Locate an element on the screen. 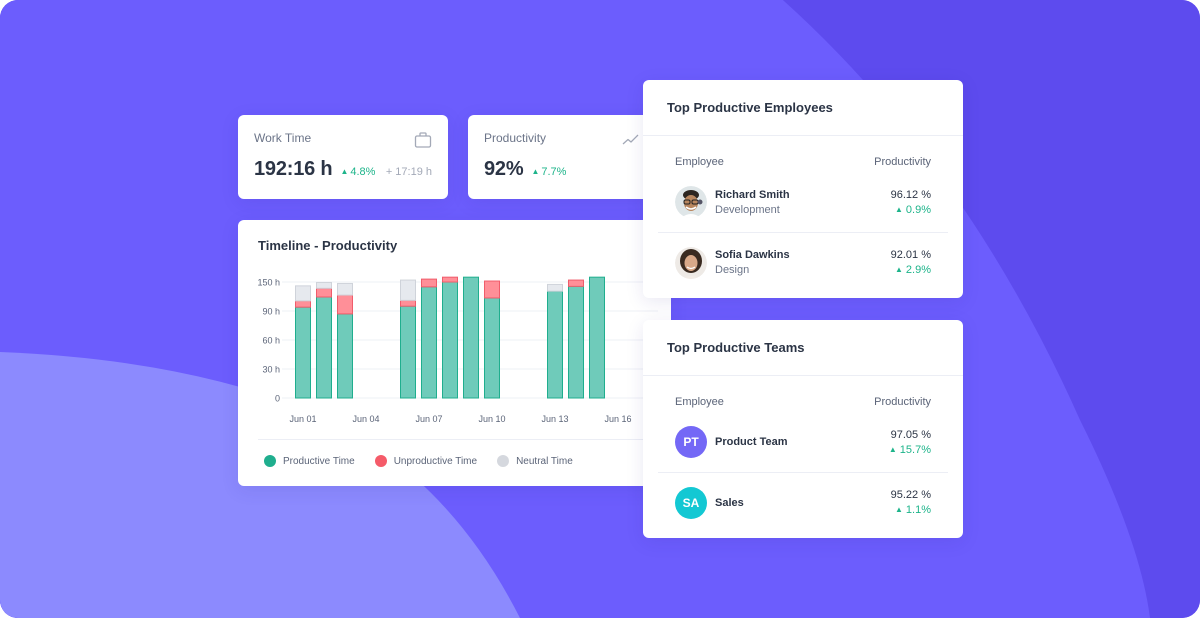 The width and height of the screenshot is (1200, 618). delta-value: 2.9% is located at coordinates (918, 270).